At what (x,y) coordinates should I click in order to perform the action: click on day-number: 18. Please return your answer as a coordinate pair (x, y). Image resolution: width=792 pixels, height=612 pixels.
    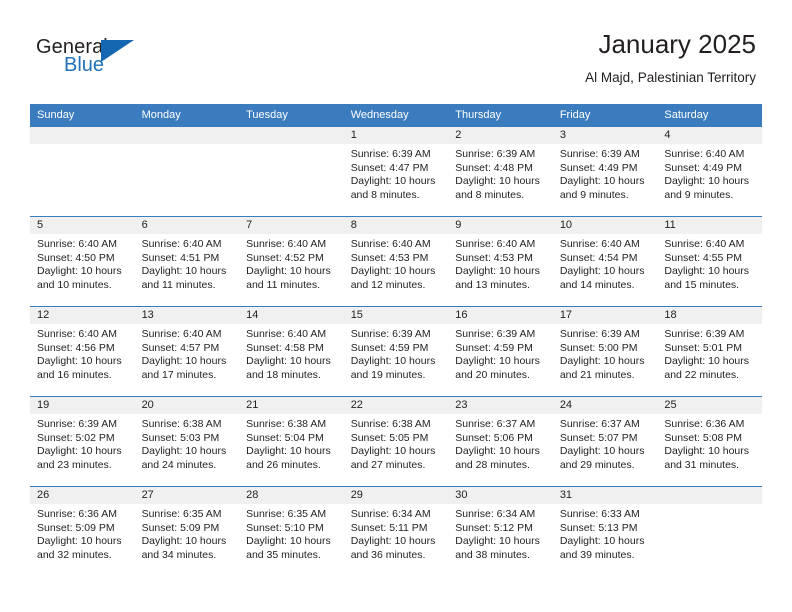
    Looking at the image, I should click on (709, 315).